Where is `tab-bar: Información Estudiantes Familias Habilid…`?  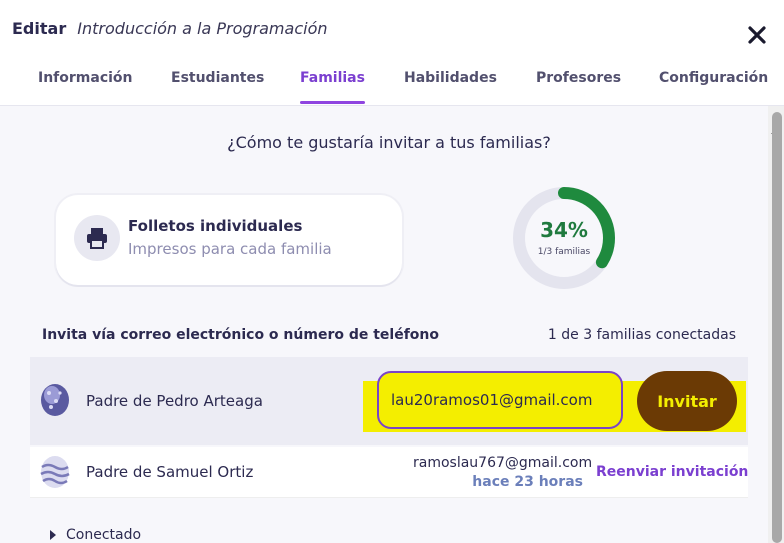 tab-bar: Información Estudiantes Familias Habilid… is located at coordinates (392, 87).